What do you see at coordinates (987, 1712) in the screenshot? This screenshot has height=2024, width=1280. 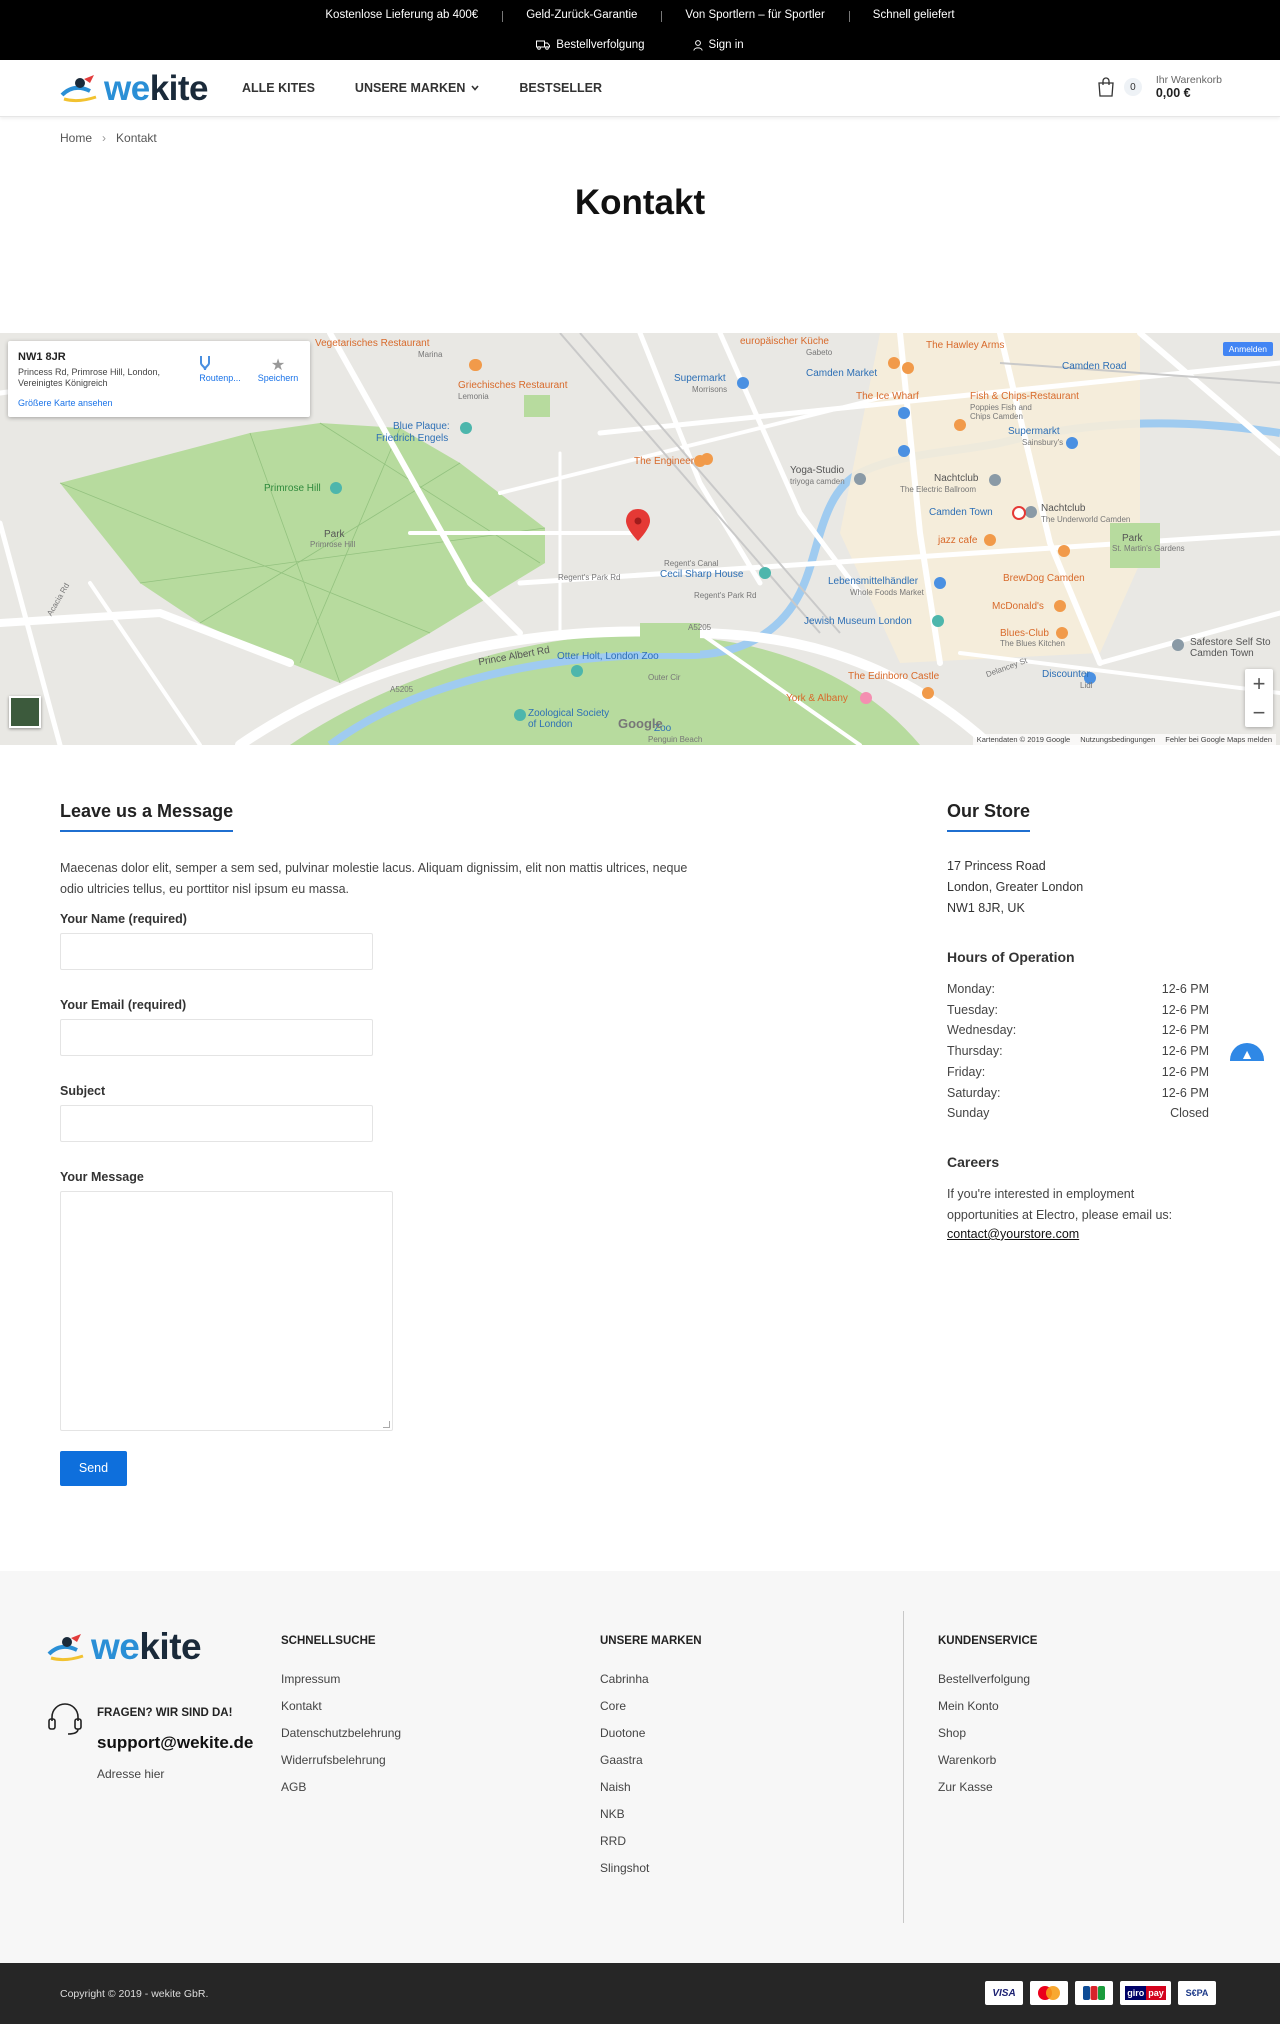 I see `footer-link: Mein Konto` at bounding box center [987, 1712].